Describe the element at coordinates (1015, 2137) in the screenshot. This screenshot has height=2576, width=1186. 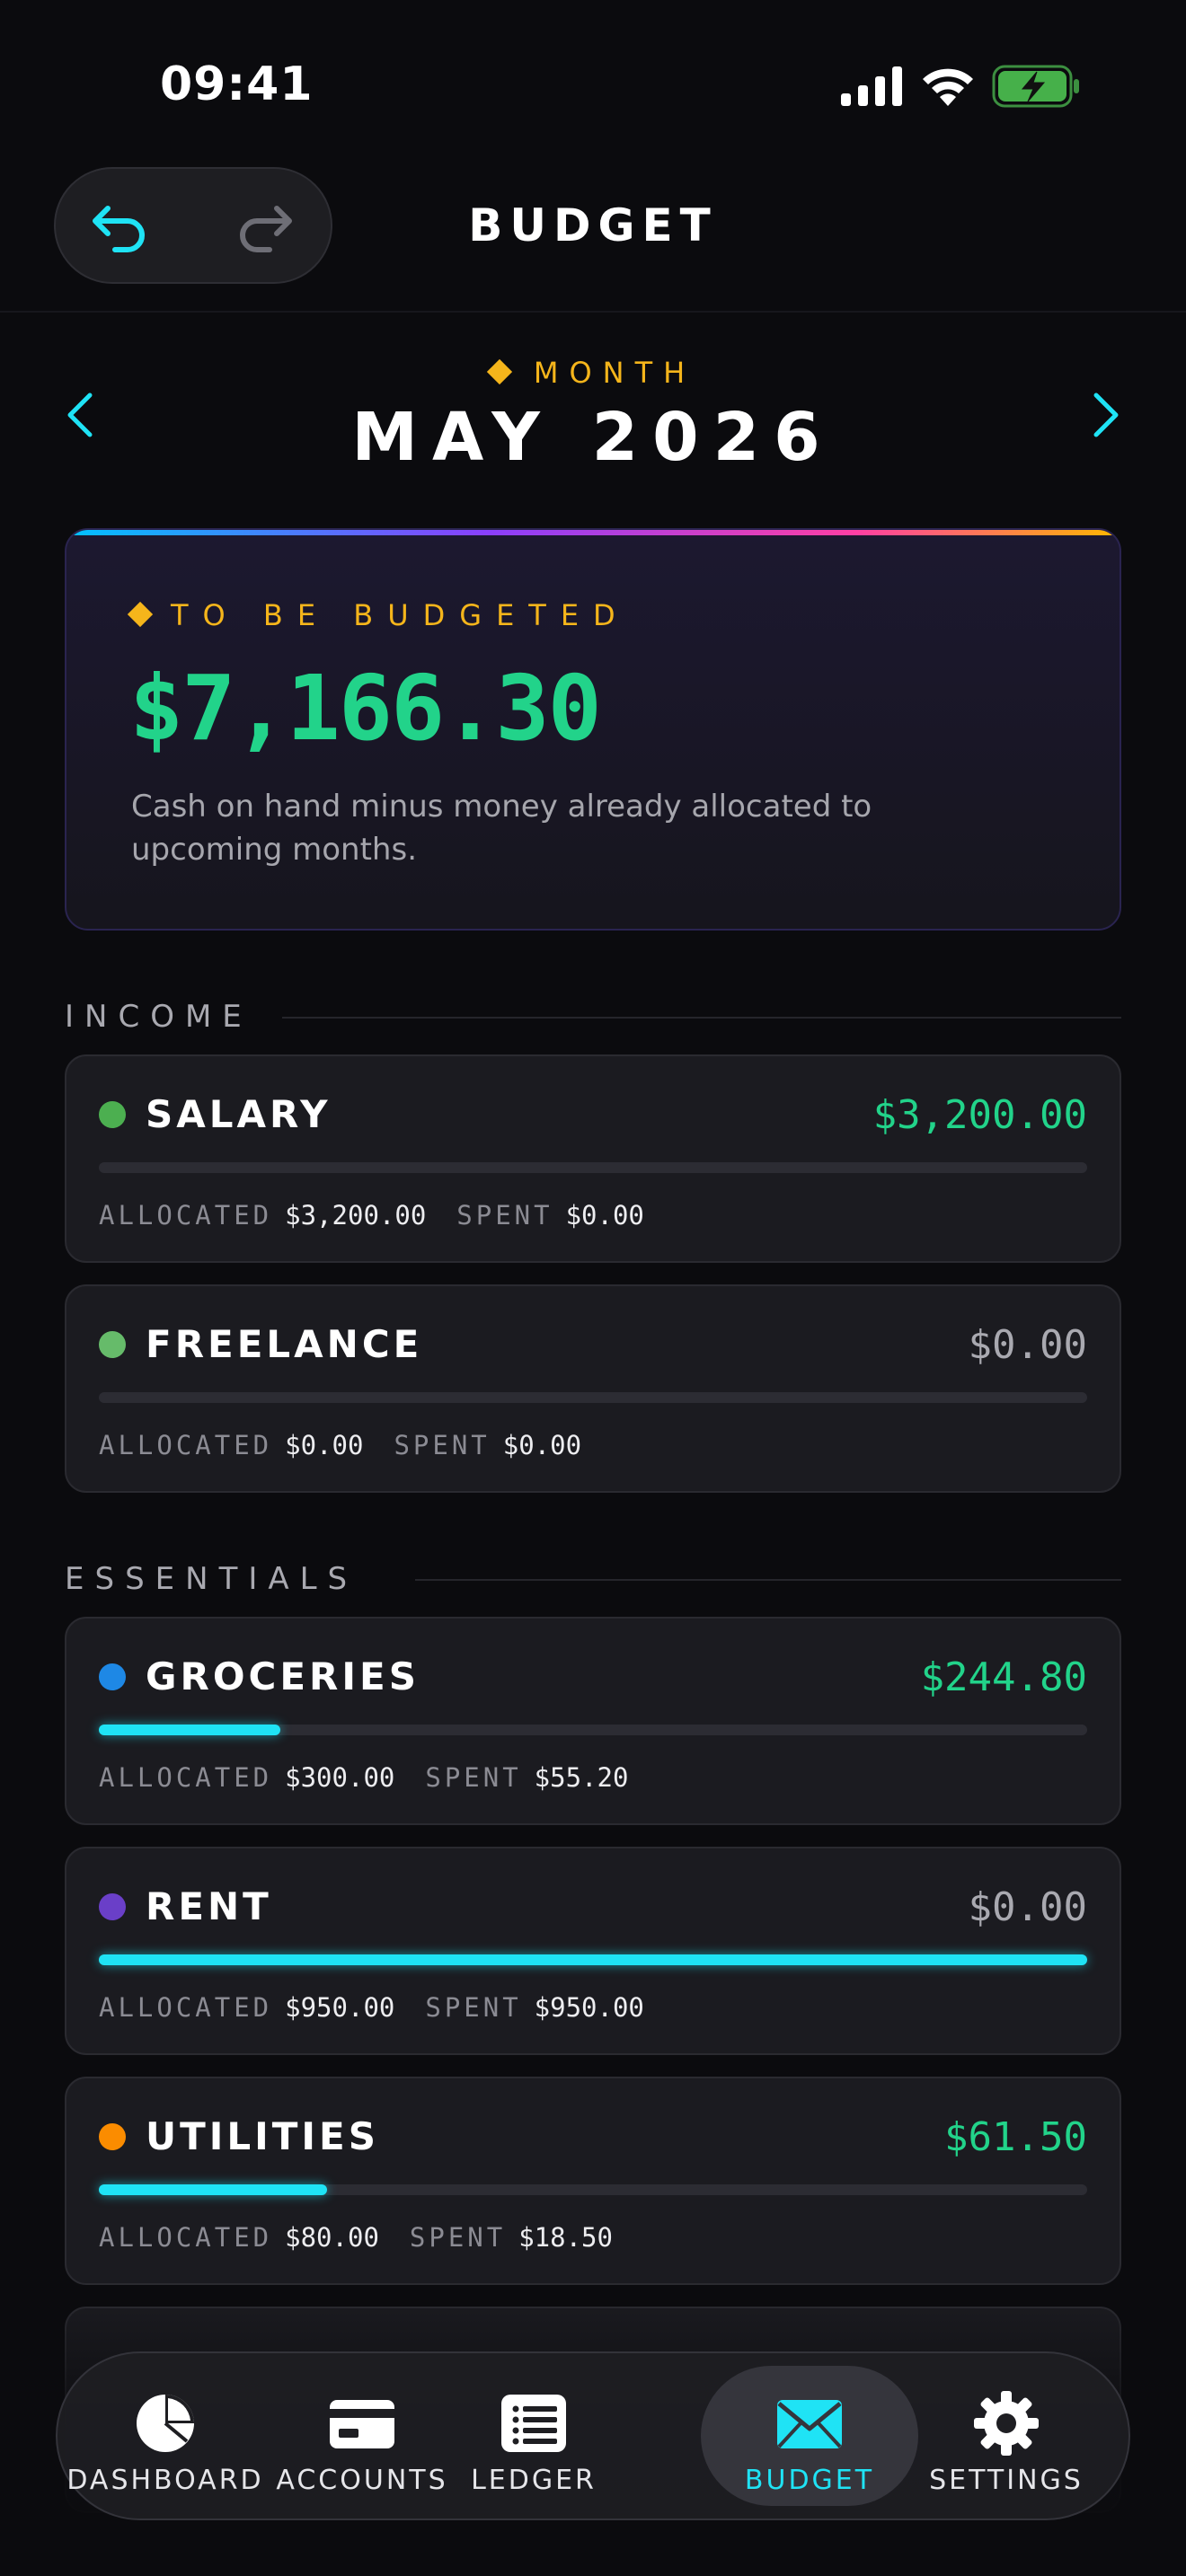
I see `category-available: $61.50` at that location.